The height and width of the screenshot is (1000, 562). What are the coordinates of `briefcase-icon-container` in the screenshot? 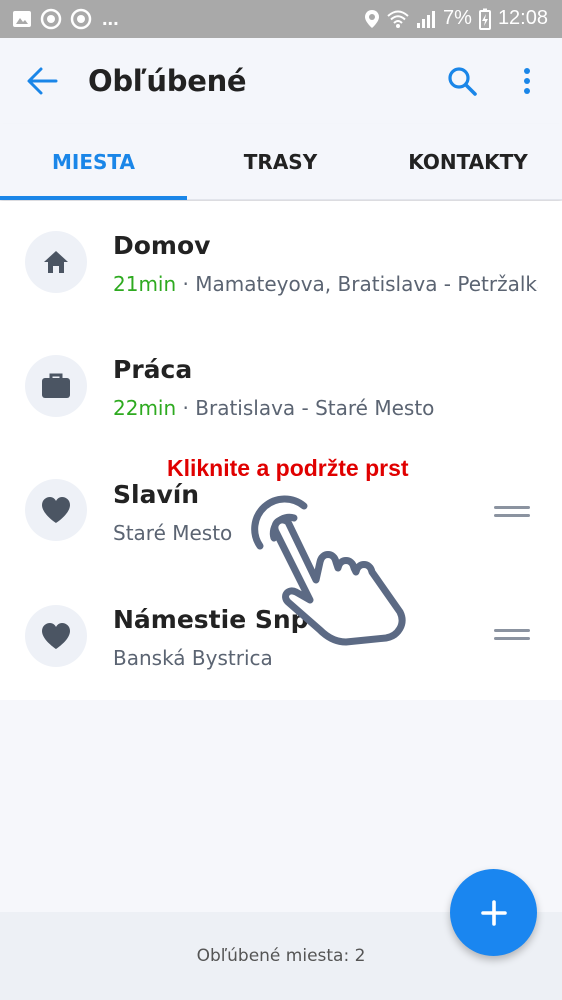 It's located at (56, 386).